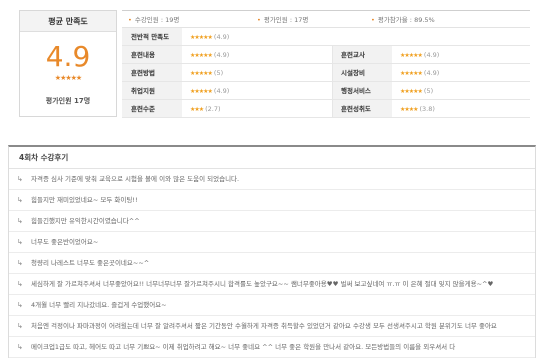 The height and width of the screenshot is (358, 540). What do you see at coordinates (326, 19) in the screenshot?
I see `stats-line: • 수강인원 : 19명 • 평가인원 : 17명 • 평가참가율 : 89.5%` at bounding box center [326, 19].